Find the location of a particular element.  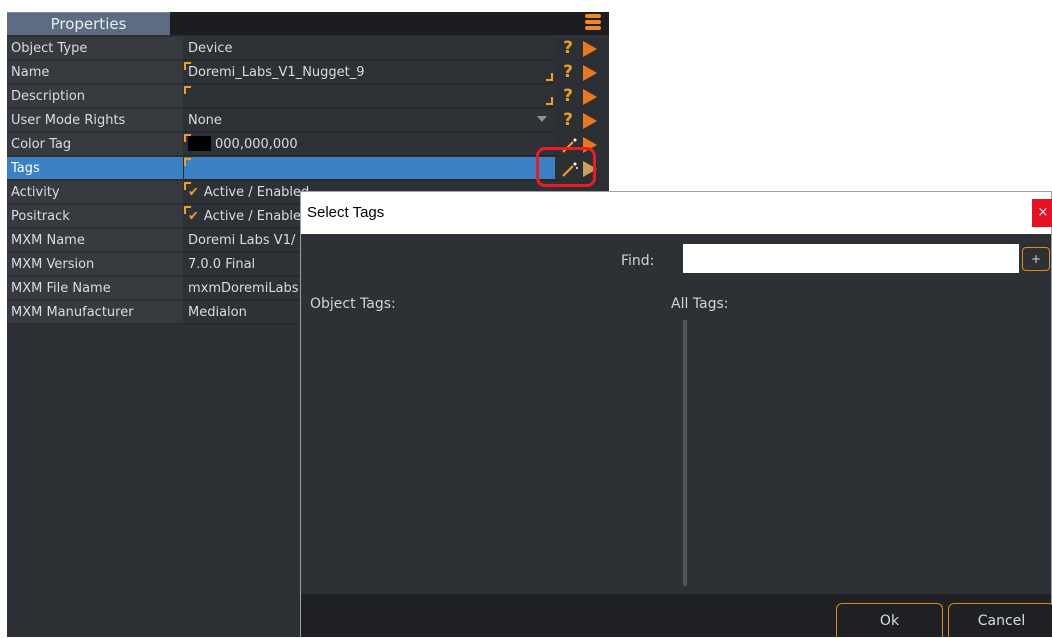

property-label: MXM Name is located at coordinates (95, 240).